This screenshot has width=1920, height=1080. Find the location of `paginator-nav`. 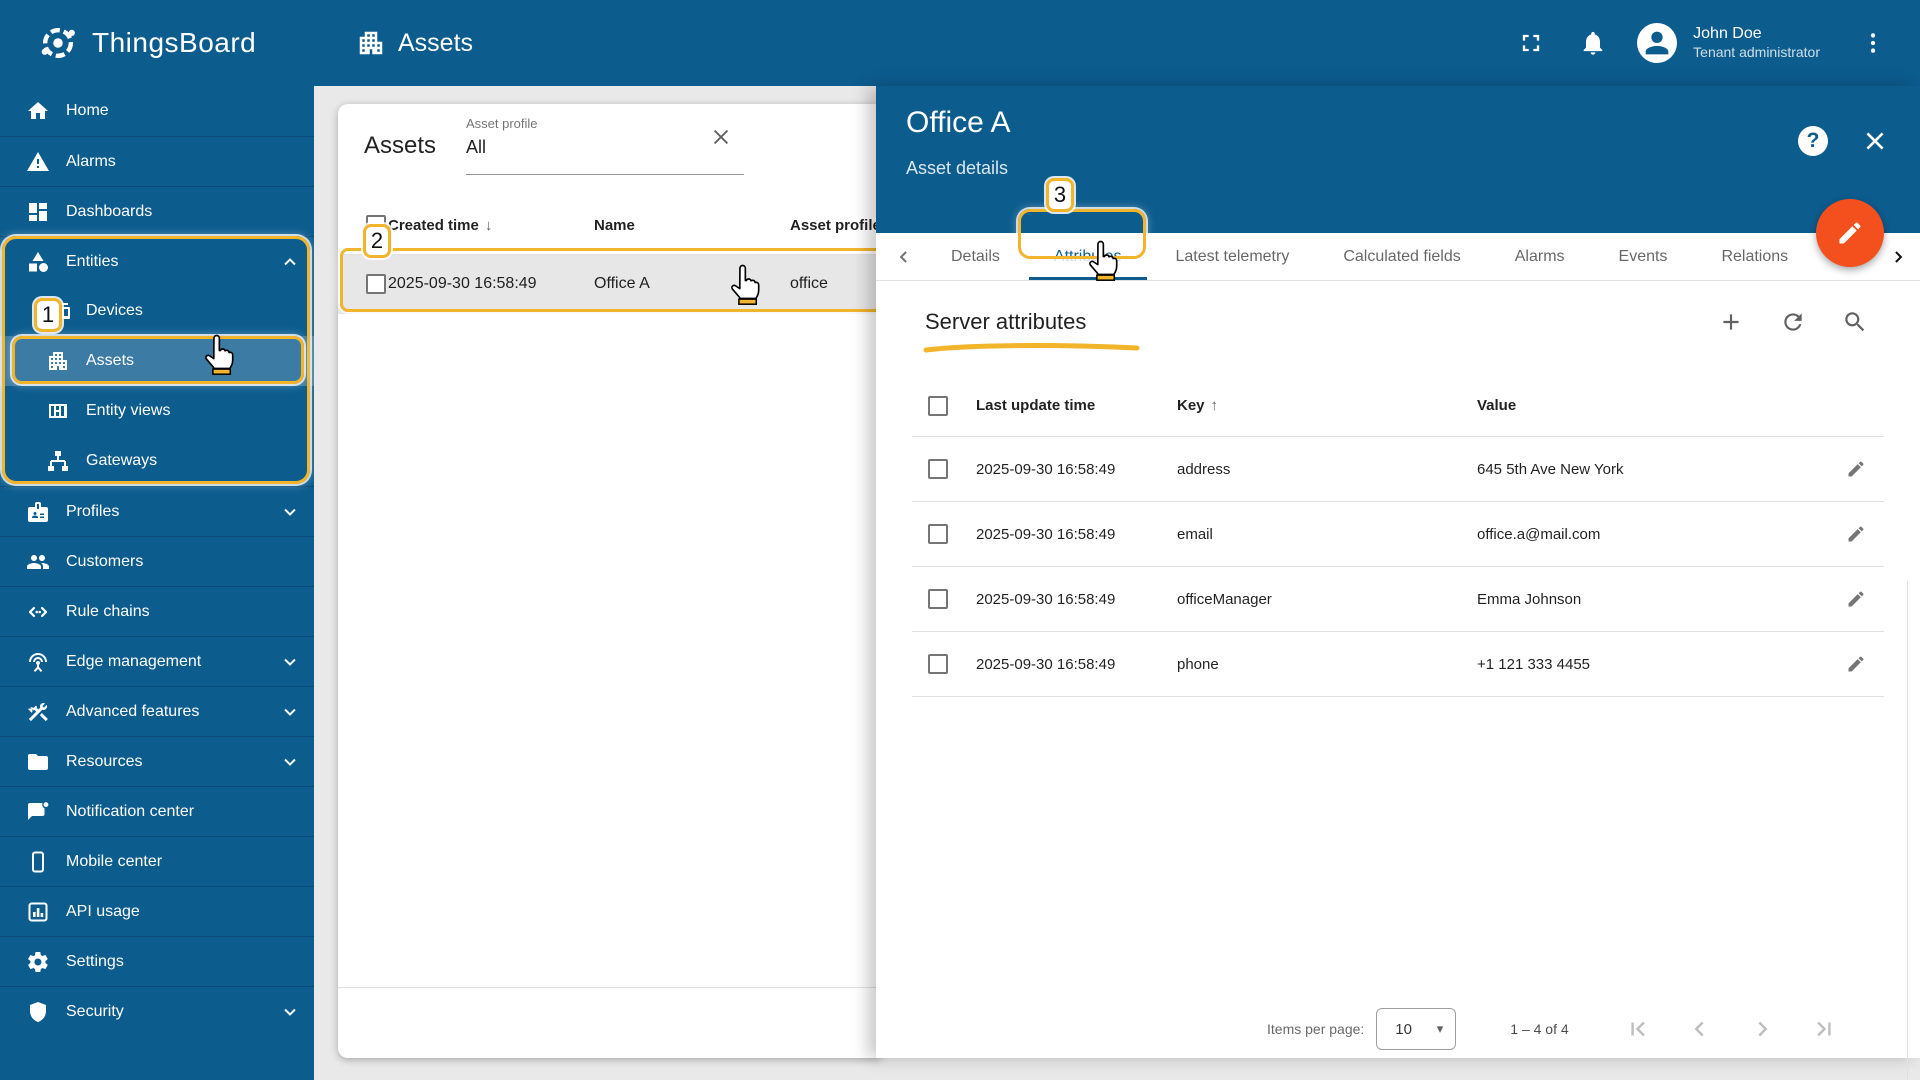

paginator-nav is located at coordinates (1731, 1029).